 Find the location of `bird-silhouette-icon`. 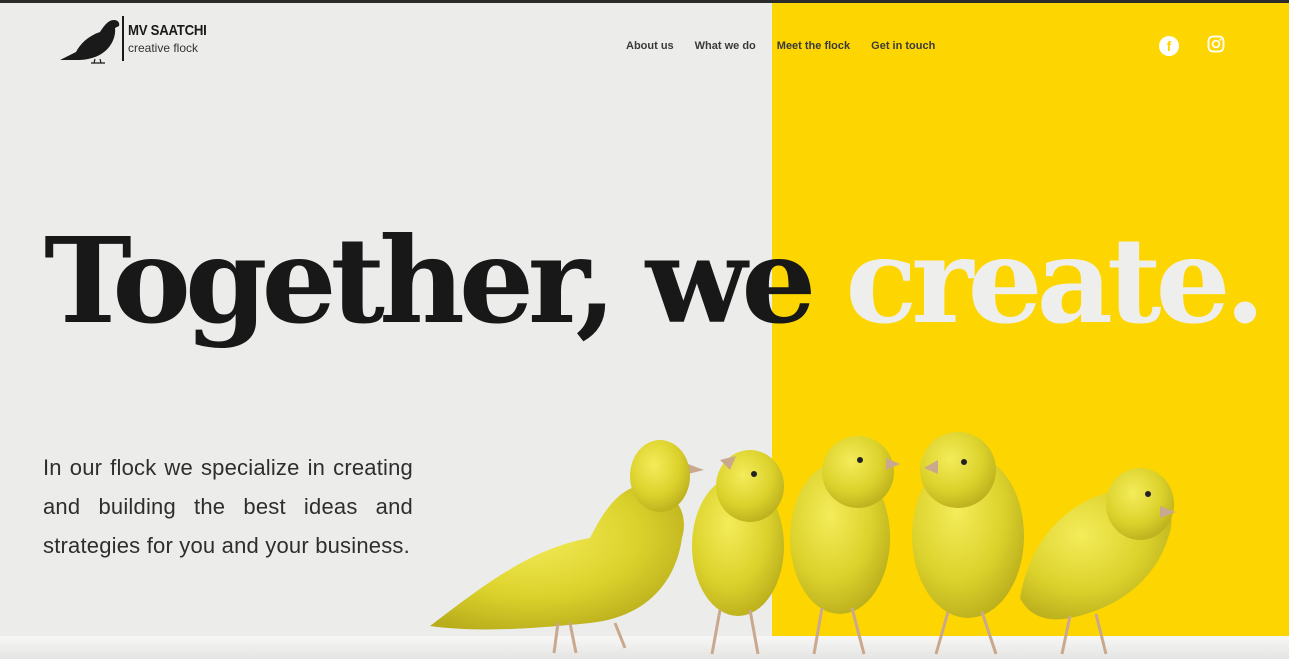

bird-silhouette-icon is located at coordinates (90, 42).